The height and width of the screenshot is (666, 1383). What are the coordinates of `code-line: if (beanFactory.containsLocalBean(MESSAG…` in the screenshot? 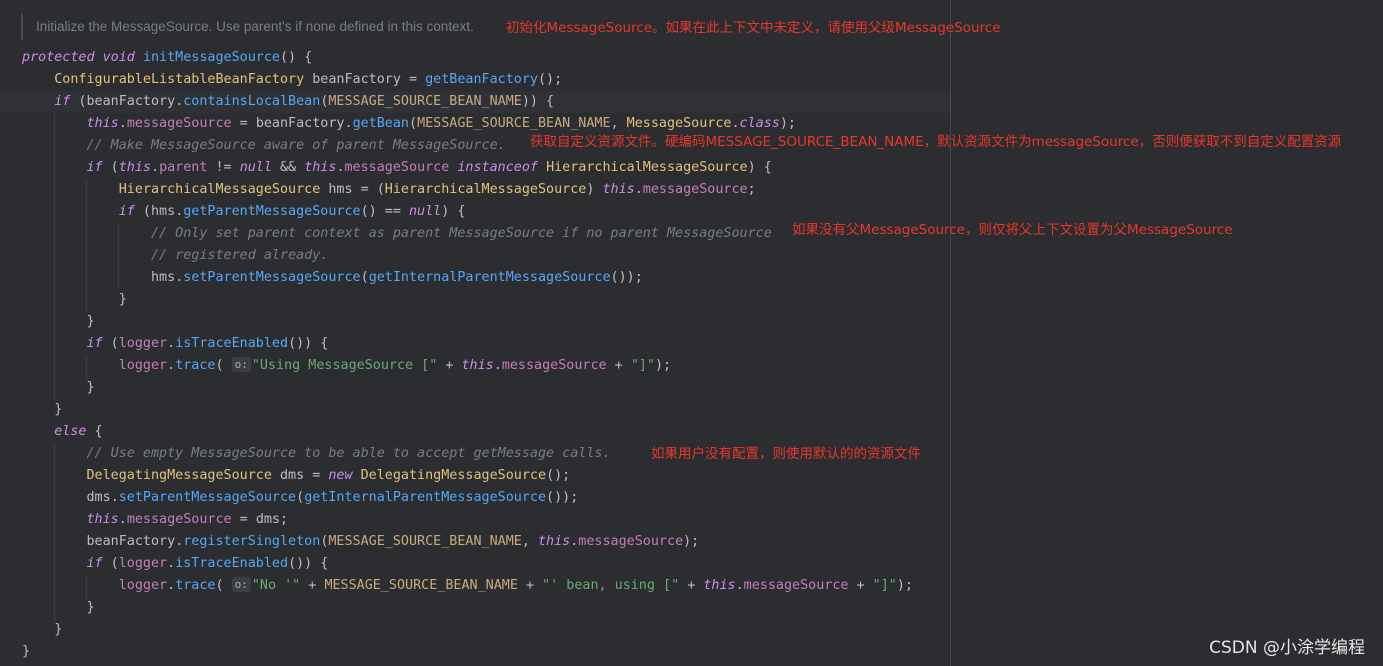 It's located at (304, 101).